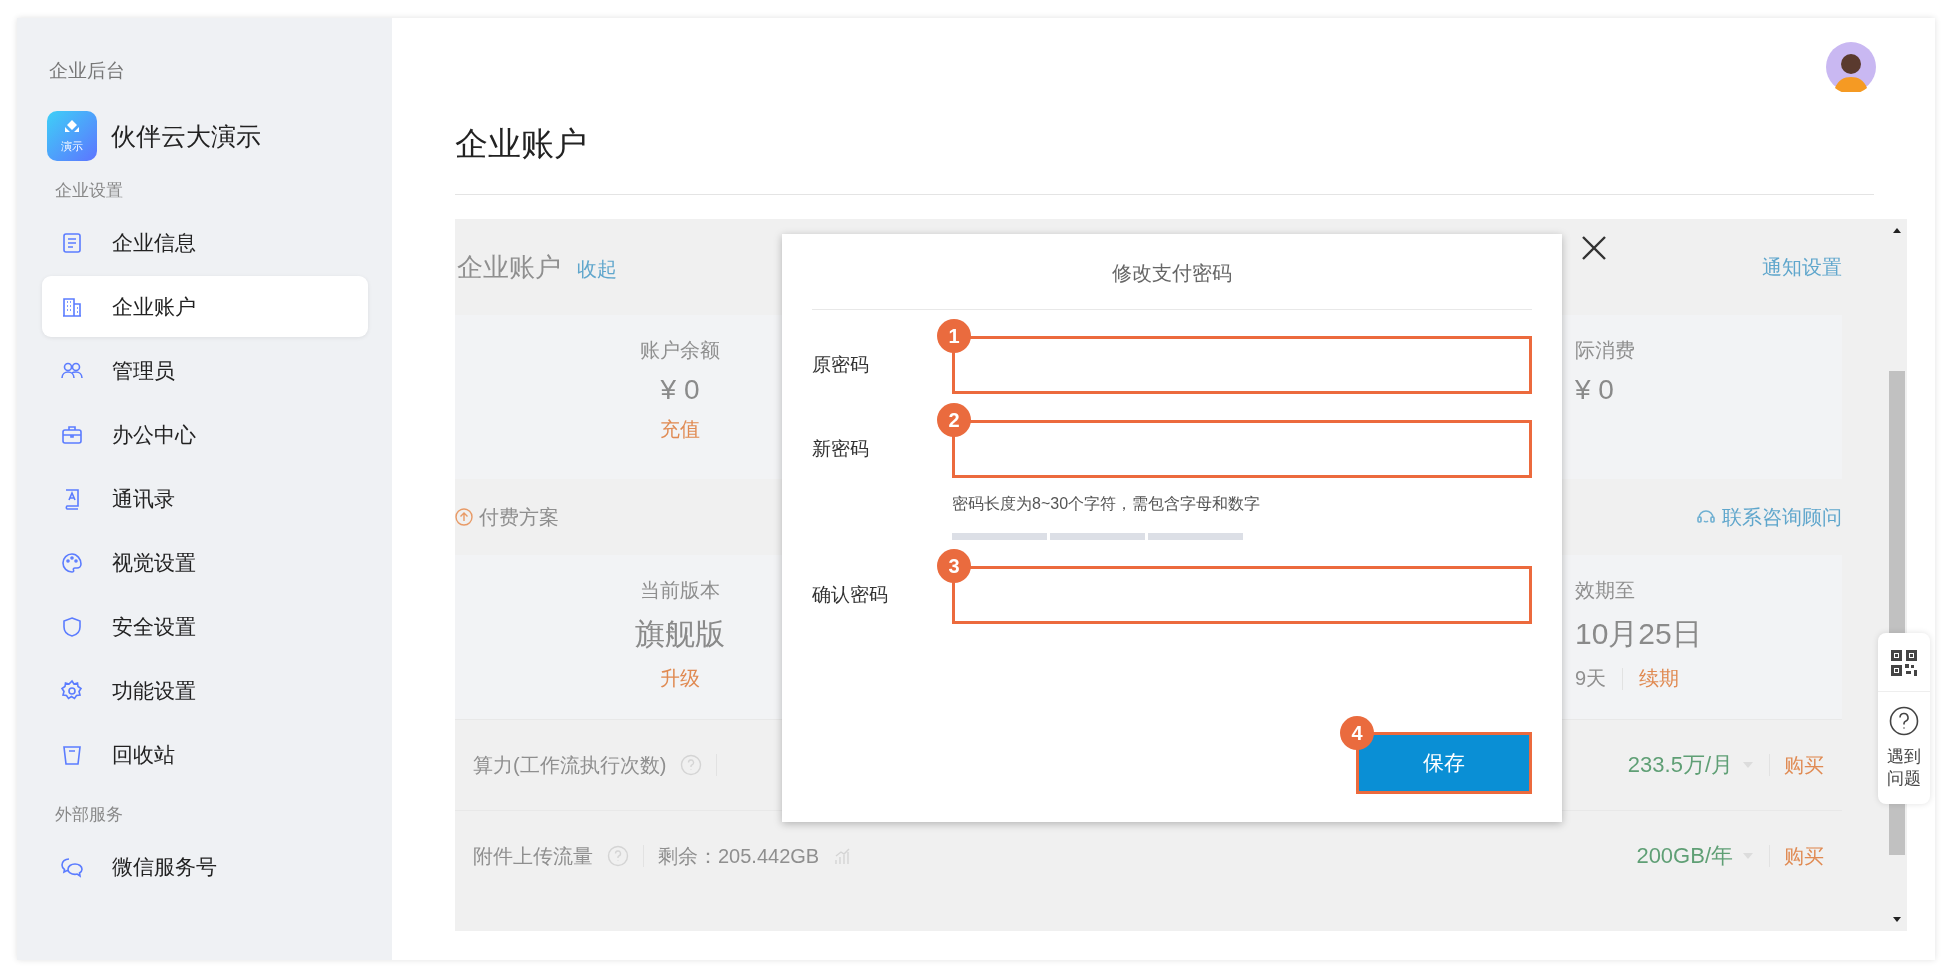  I want to click on field-label: 新密码, so click(841, 449).